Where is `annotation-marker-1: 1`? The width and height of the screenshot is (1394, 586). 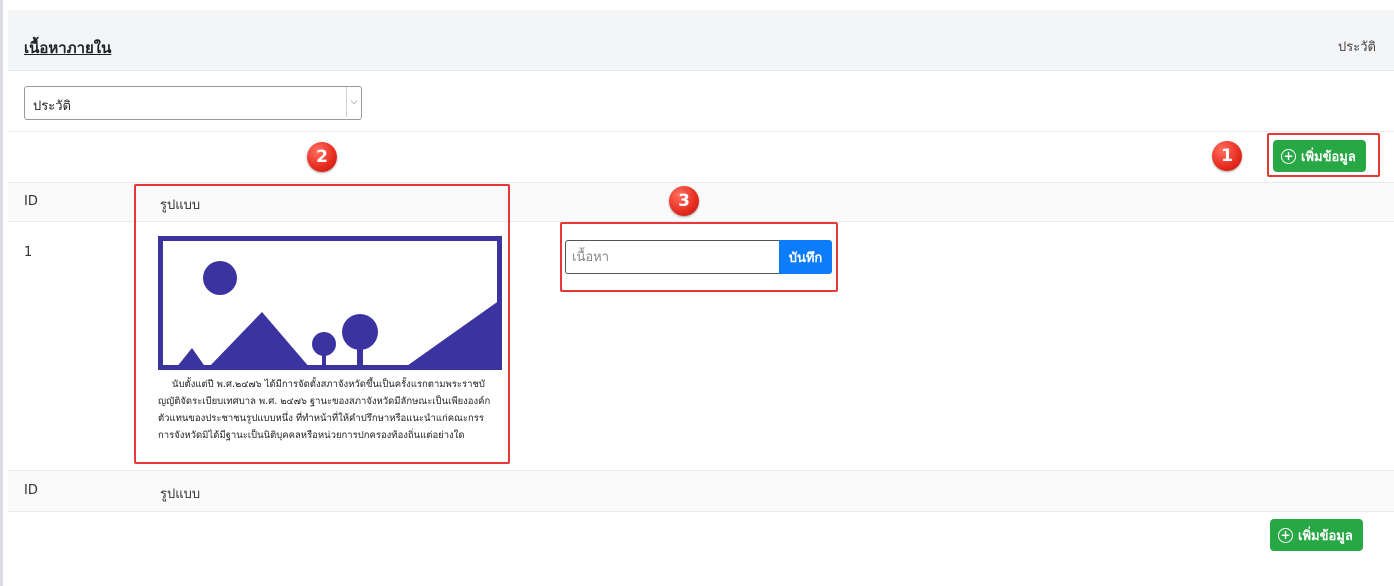 annotation-marker-1: 1 is located at coordinates (1227, 156).